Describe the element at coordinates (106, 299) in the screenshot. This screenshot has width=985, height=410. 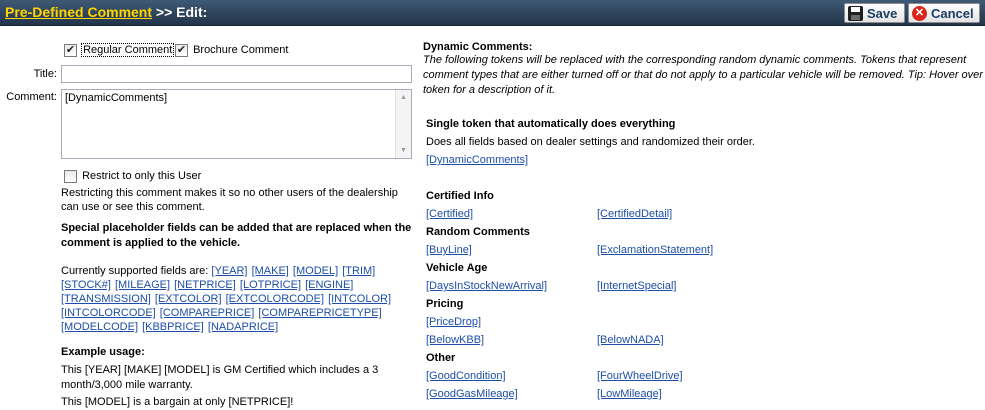
I see `field-token-transmission: [TRANSMISSION]` at that location.